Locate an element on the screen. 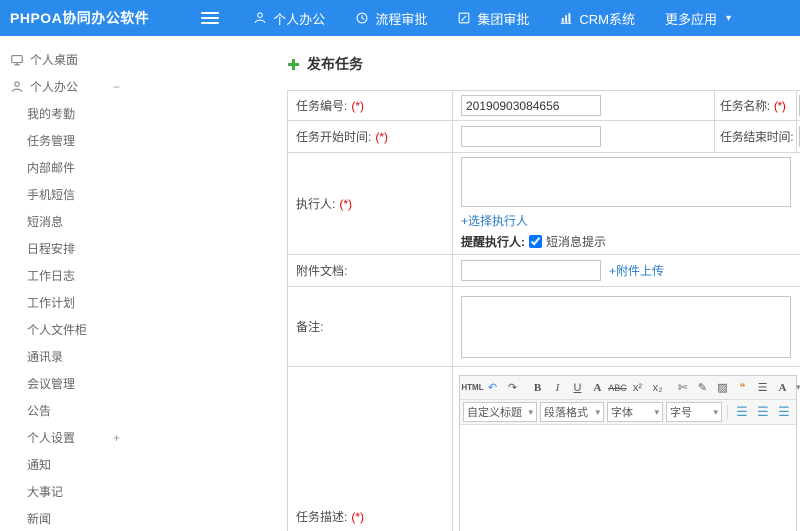  sidebar-item-sms: 手机短信 is located at coordinates (66, 194).